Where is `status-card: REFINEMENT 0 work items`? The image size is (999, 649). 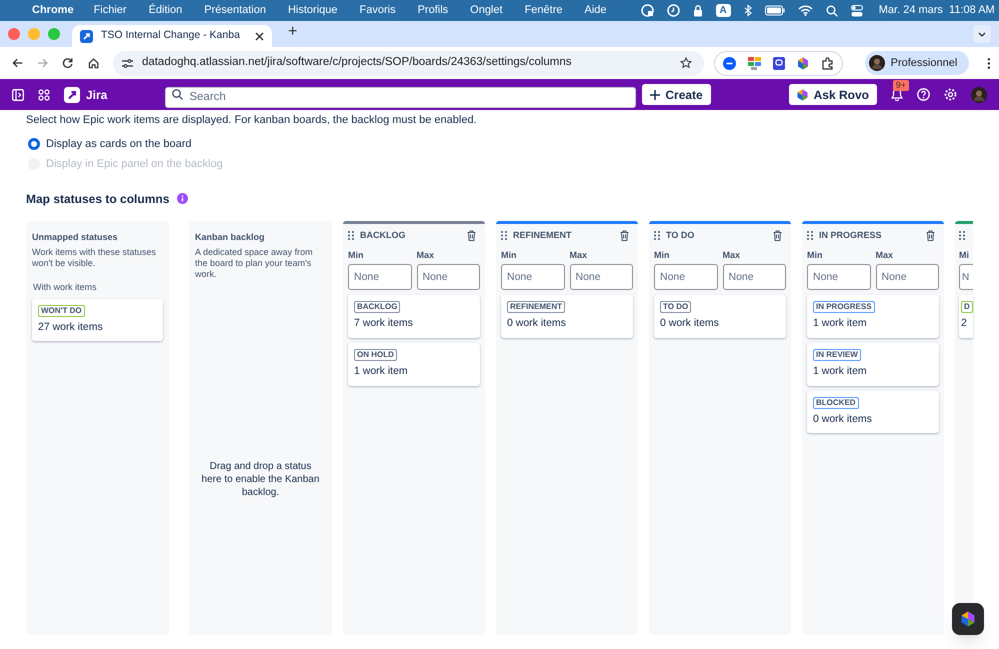
status-card: REFINEMENT 0 work items is located at coordinates (567, 316).